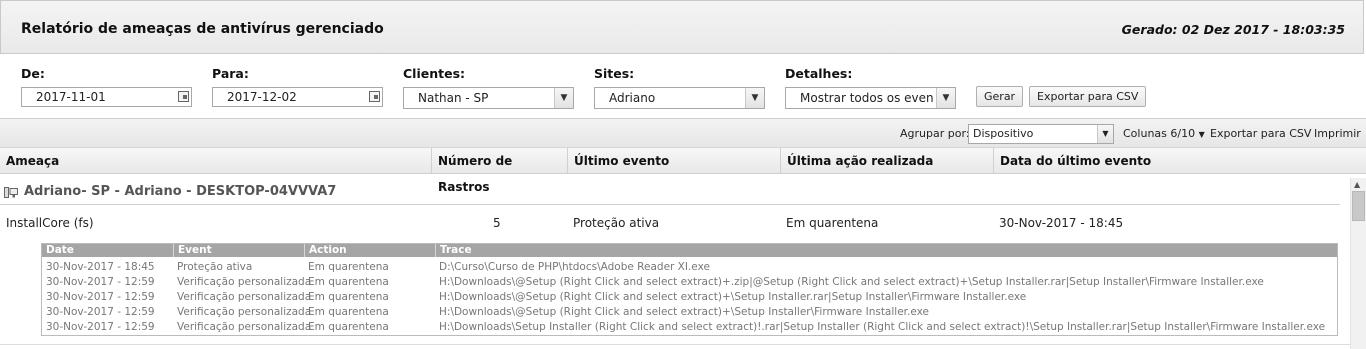 The height and width of the screenshot is (349, 1366). I want to click on trace-count: 5, so click(497, 223).